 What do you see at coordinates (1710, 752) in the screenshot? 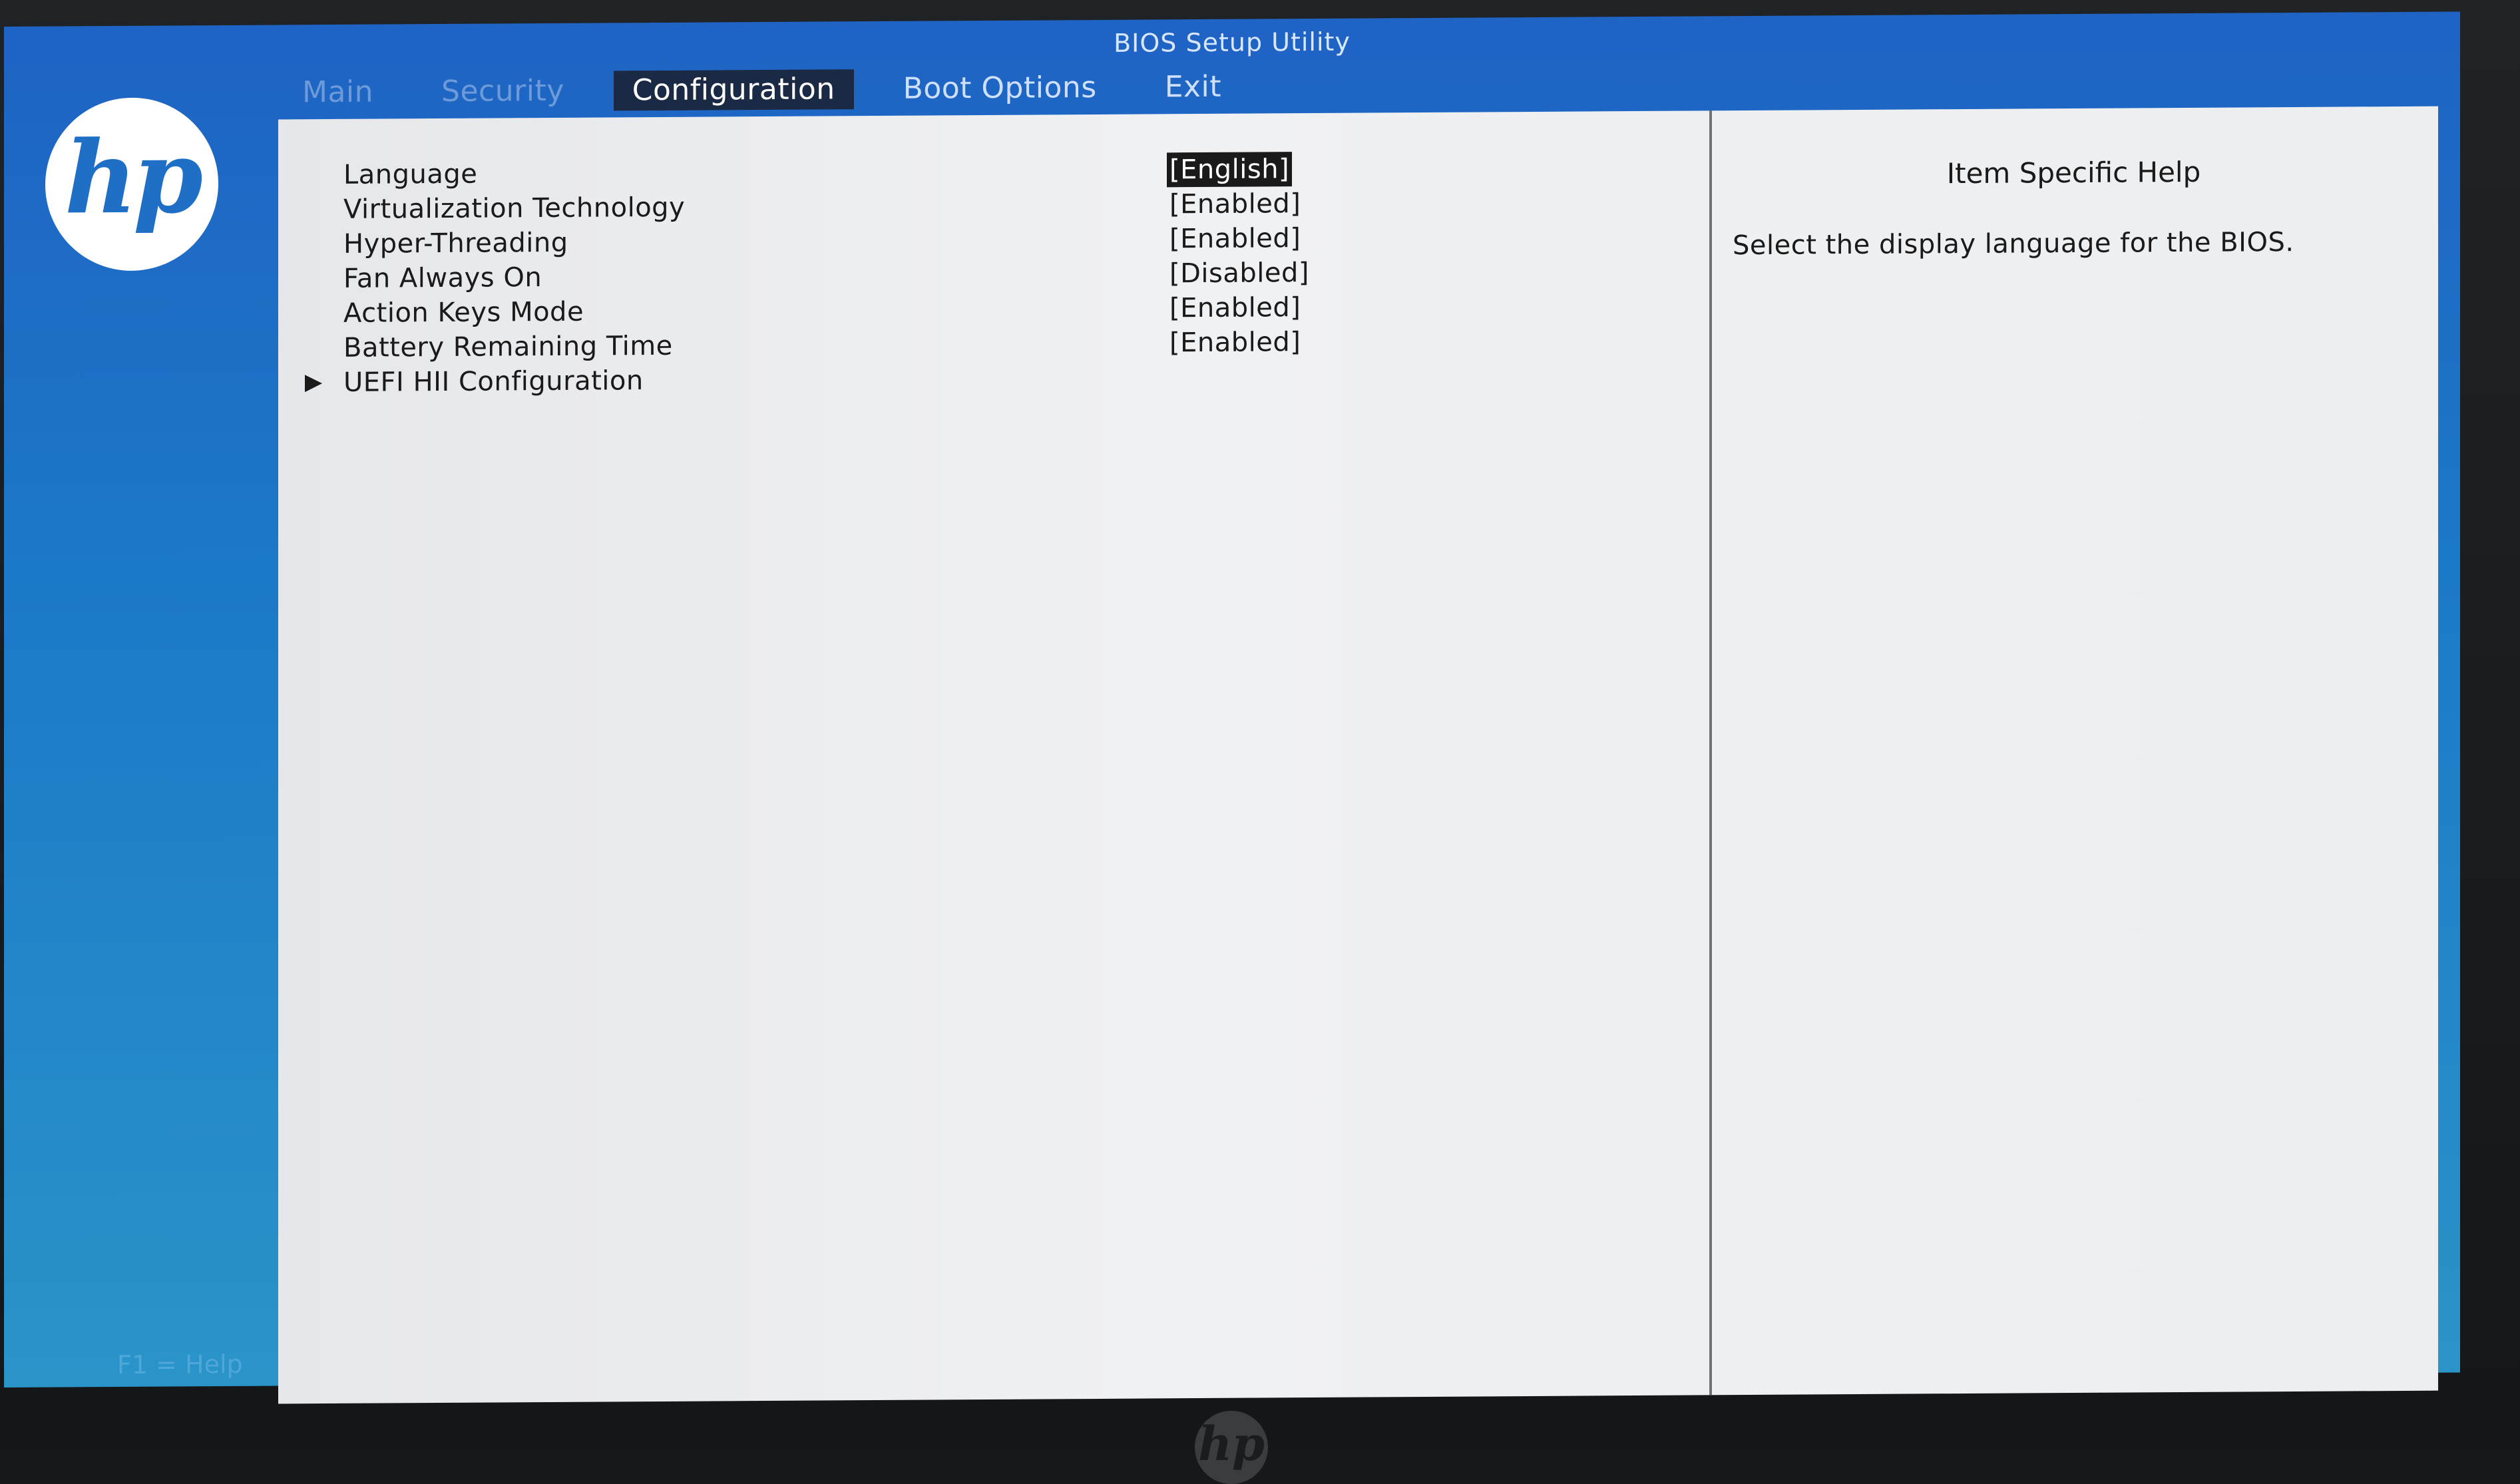
I see `panel-divider` at bounding box center [1710, 752].